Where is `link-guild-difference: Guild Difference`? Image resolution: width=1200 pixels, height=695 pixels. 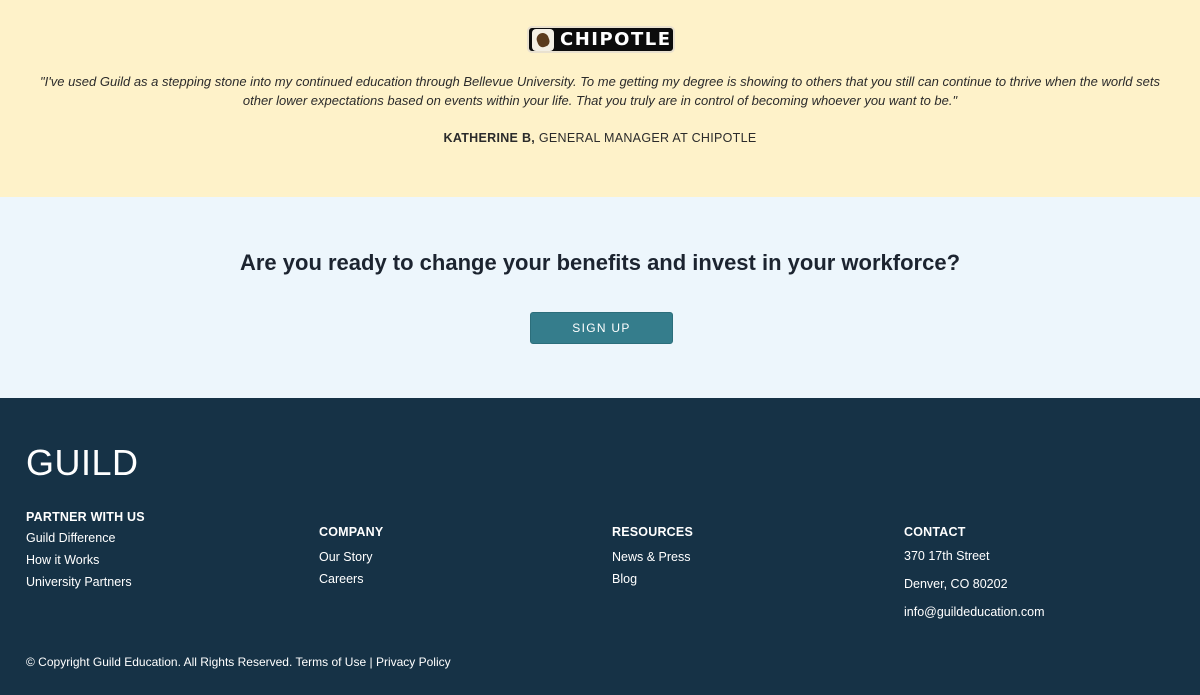 link-guild-difference: Guild Difference is located at coordinates (85, 538).